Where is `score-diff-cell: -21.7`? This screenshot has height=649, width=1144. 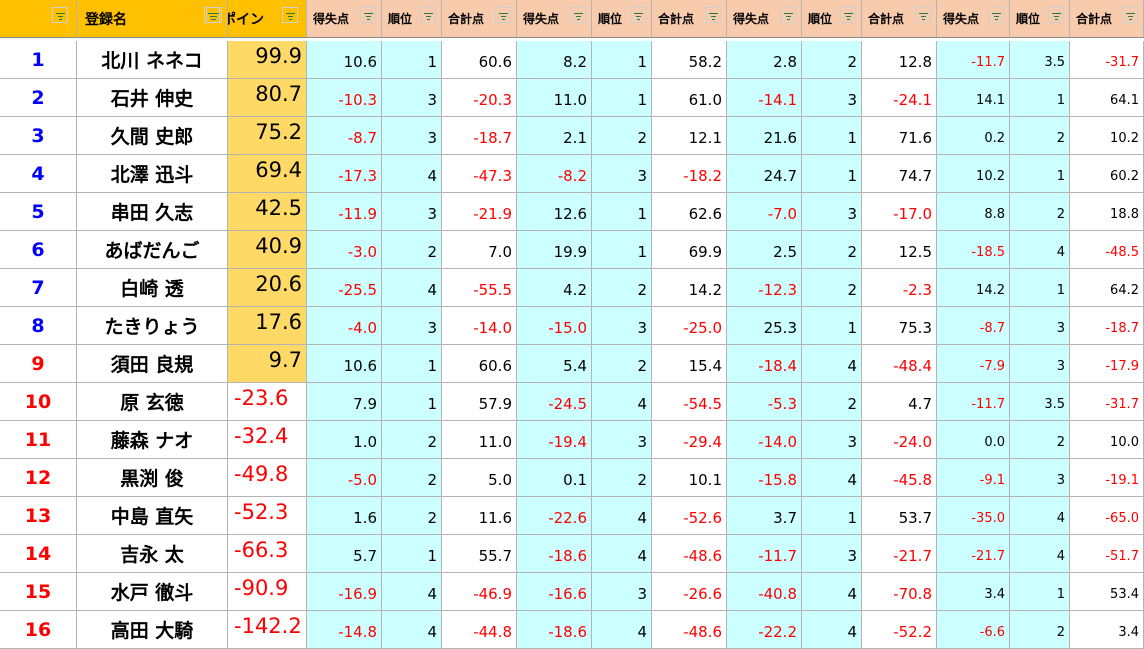 score-diff-cell: -21.7 is located at coordinates (973, 554).